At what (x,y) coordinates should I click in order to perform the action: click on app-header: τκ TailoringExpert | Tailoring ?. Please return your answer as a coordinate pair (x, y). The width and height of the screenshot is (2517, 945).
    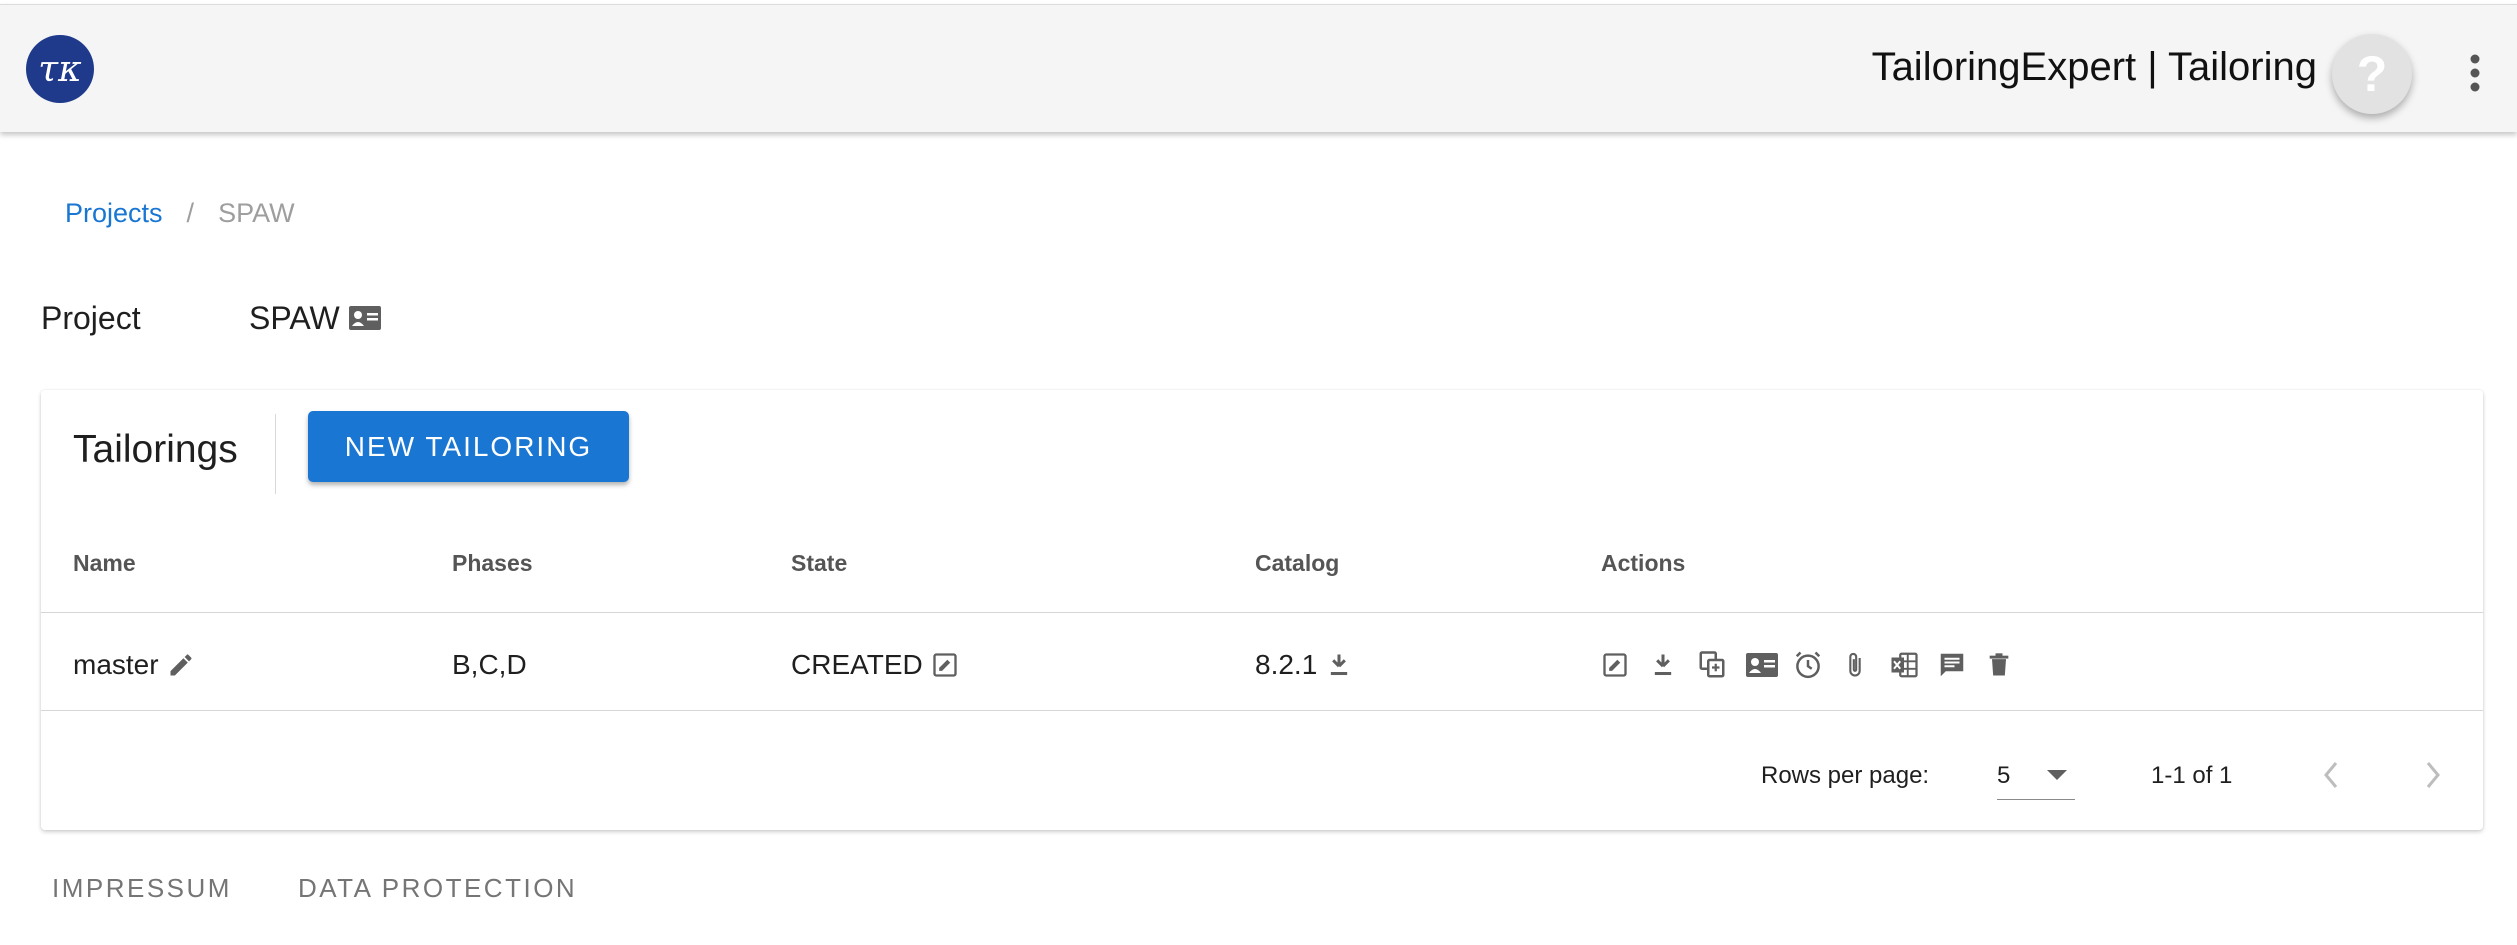
    Looking at the image, I should click on (1258, 68).